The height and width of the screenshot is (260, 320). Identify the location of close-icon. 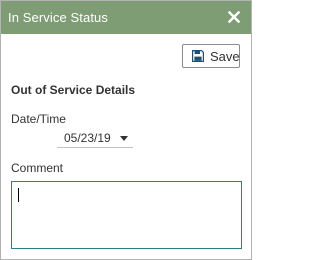
(234, 17).